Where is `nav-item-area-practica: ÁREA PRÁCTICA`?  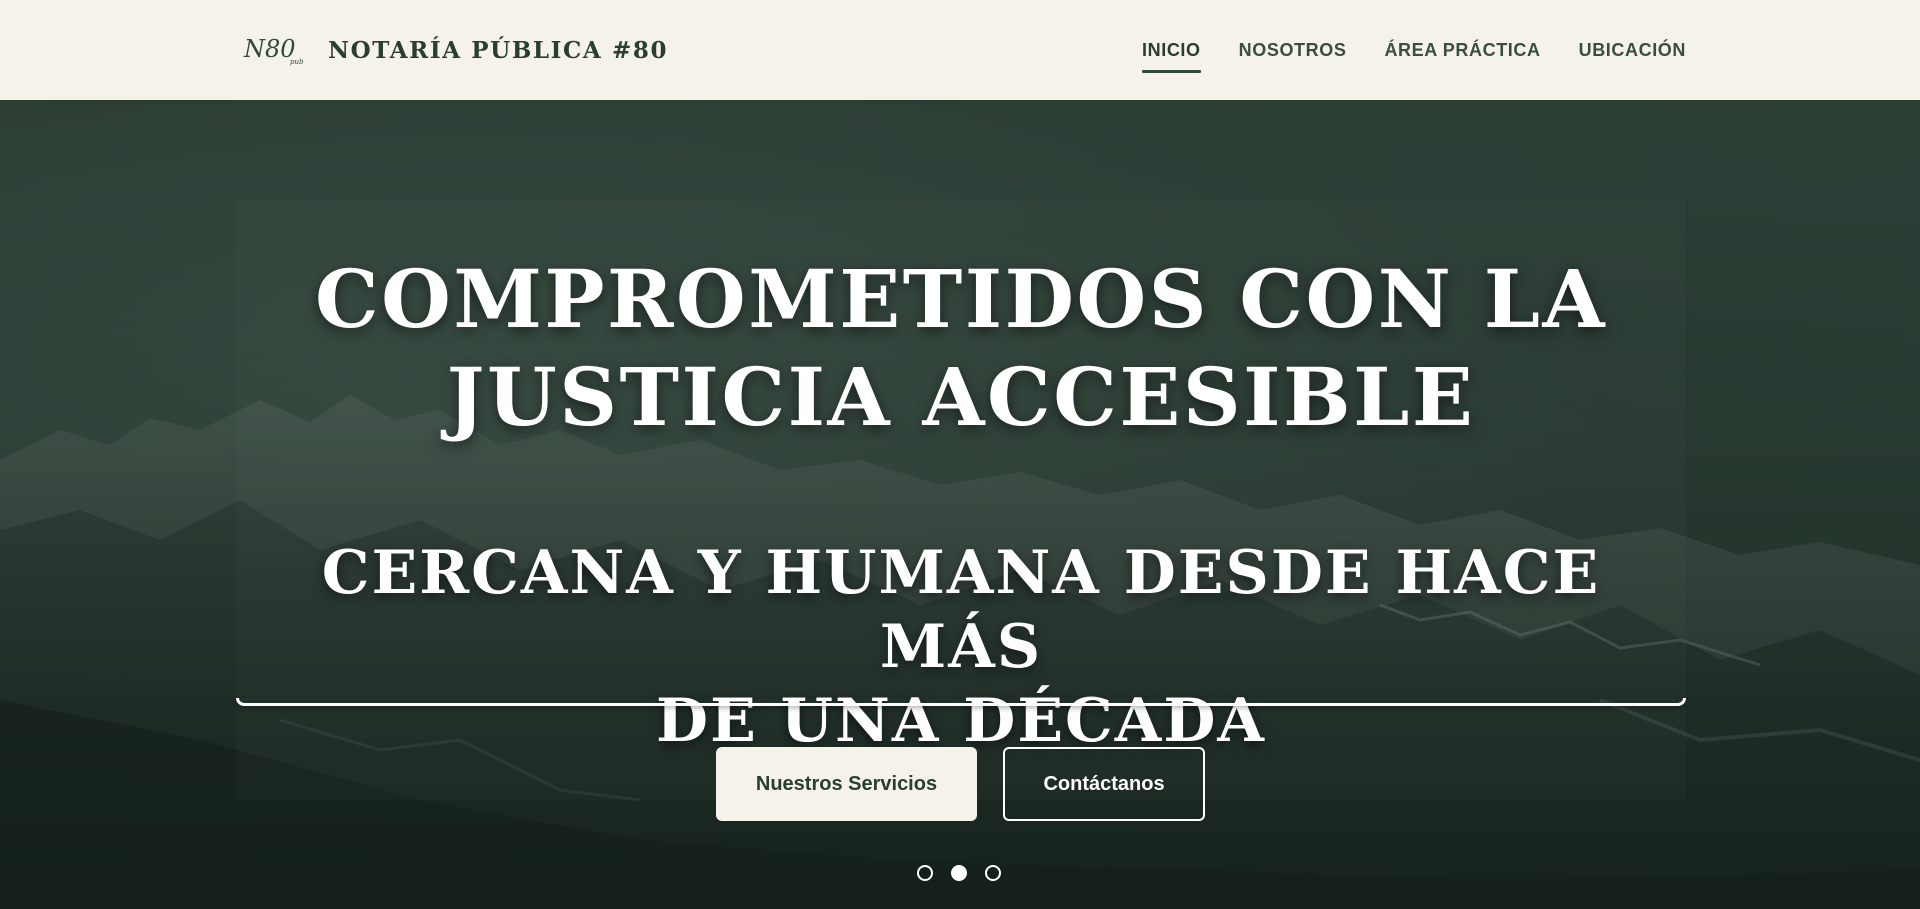
nav-item-area-practica: ÁREA PRÁCTICA is located at coordinates (1462, 50).